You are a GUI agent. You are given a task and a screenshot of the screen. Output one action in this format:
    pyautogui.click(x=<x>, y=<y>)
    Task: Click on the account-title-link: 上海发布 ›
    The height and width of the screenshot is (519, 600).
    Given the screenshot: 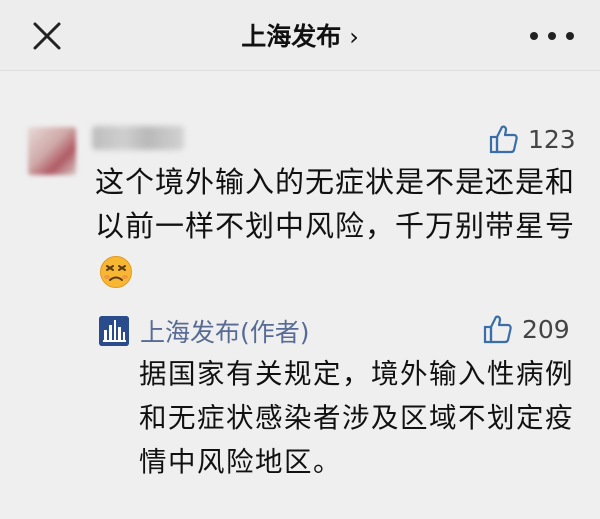 What is the action you would take?
    pyautogui.click(x=300, y=35)
    